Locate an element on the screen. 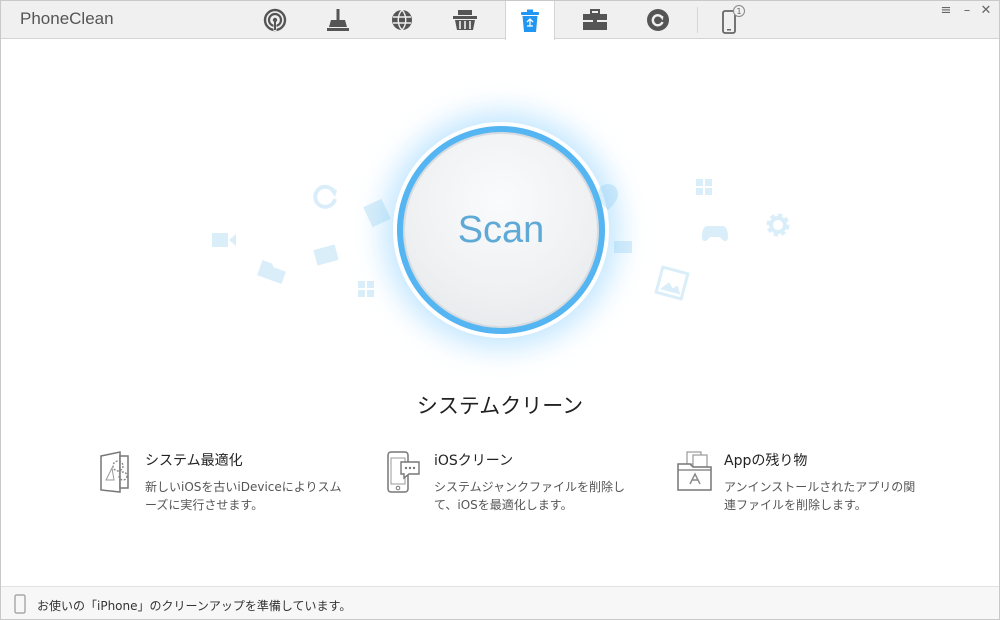  wifi-target-icon is located at coordinates (275, 20).